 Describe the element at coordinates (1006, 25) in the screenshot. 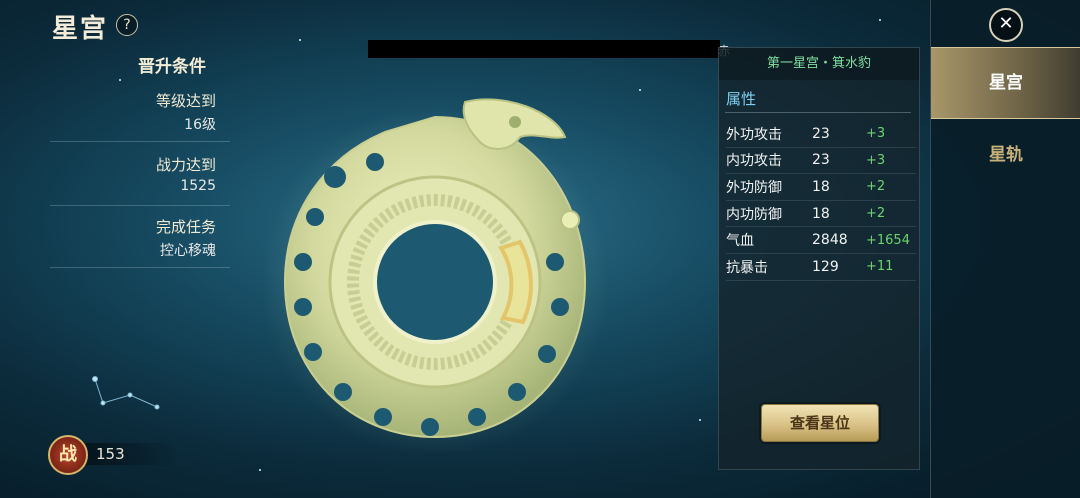

I see `close-button: ✕` at that location.